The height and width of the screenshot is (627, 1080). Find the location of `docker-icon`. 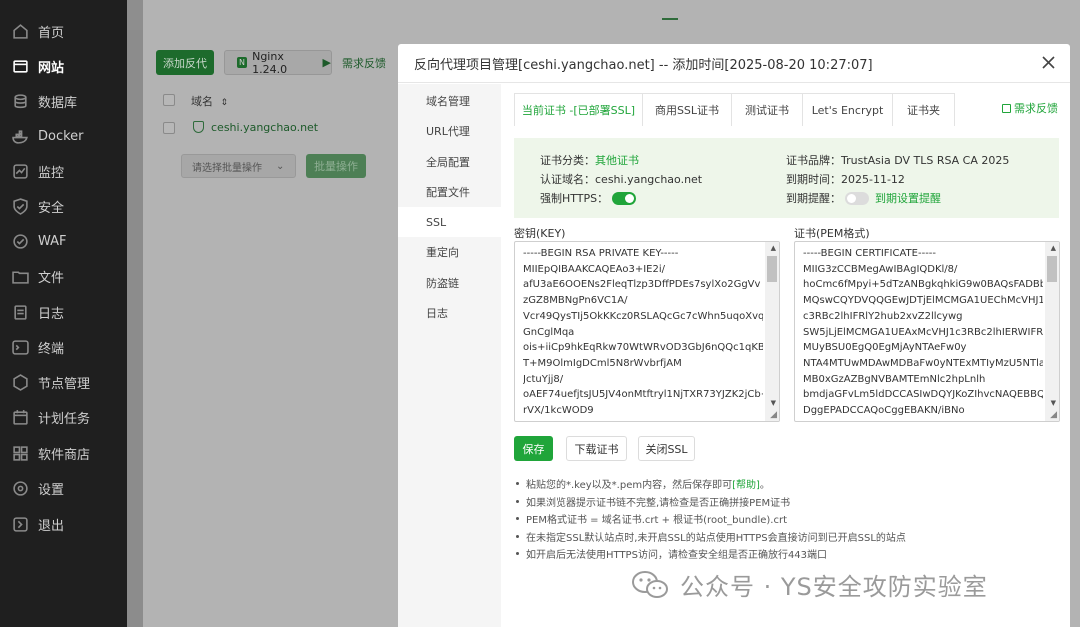

docker-icon is located at coordinates (20, 136).